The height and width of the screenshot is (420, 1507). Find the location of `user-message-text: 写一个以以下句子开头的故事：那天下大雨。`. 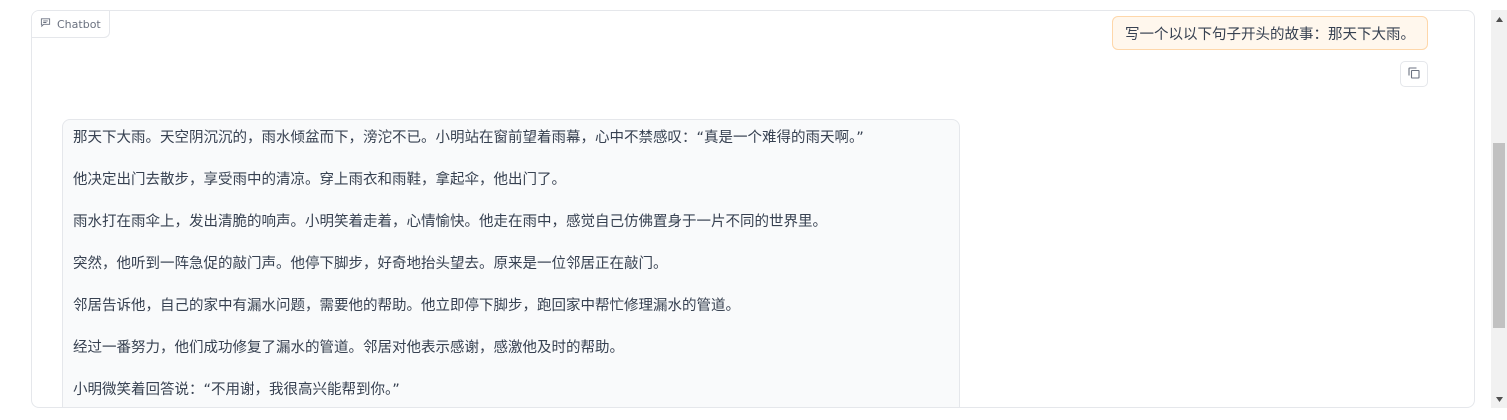

user-message-text: 写一个以以下句子开头的故事：那天下大雨。 is located at coordinates (1270, 34).